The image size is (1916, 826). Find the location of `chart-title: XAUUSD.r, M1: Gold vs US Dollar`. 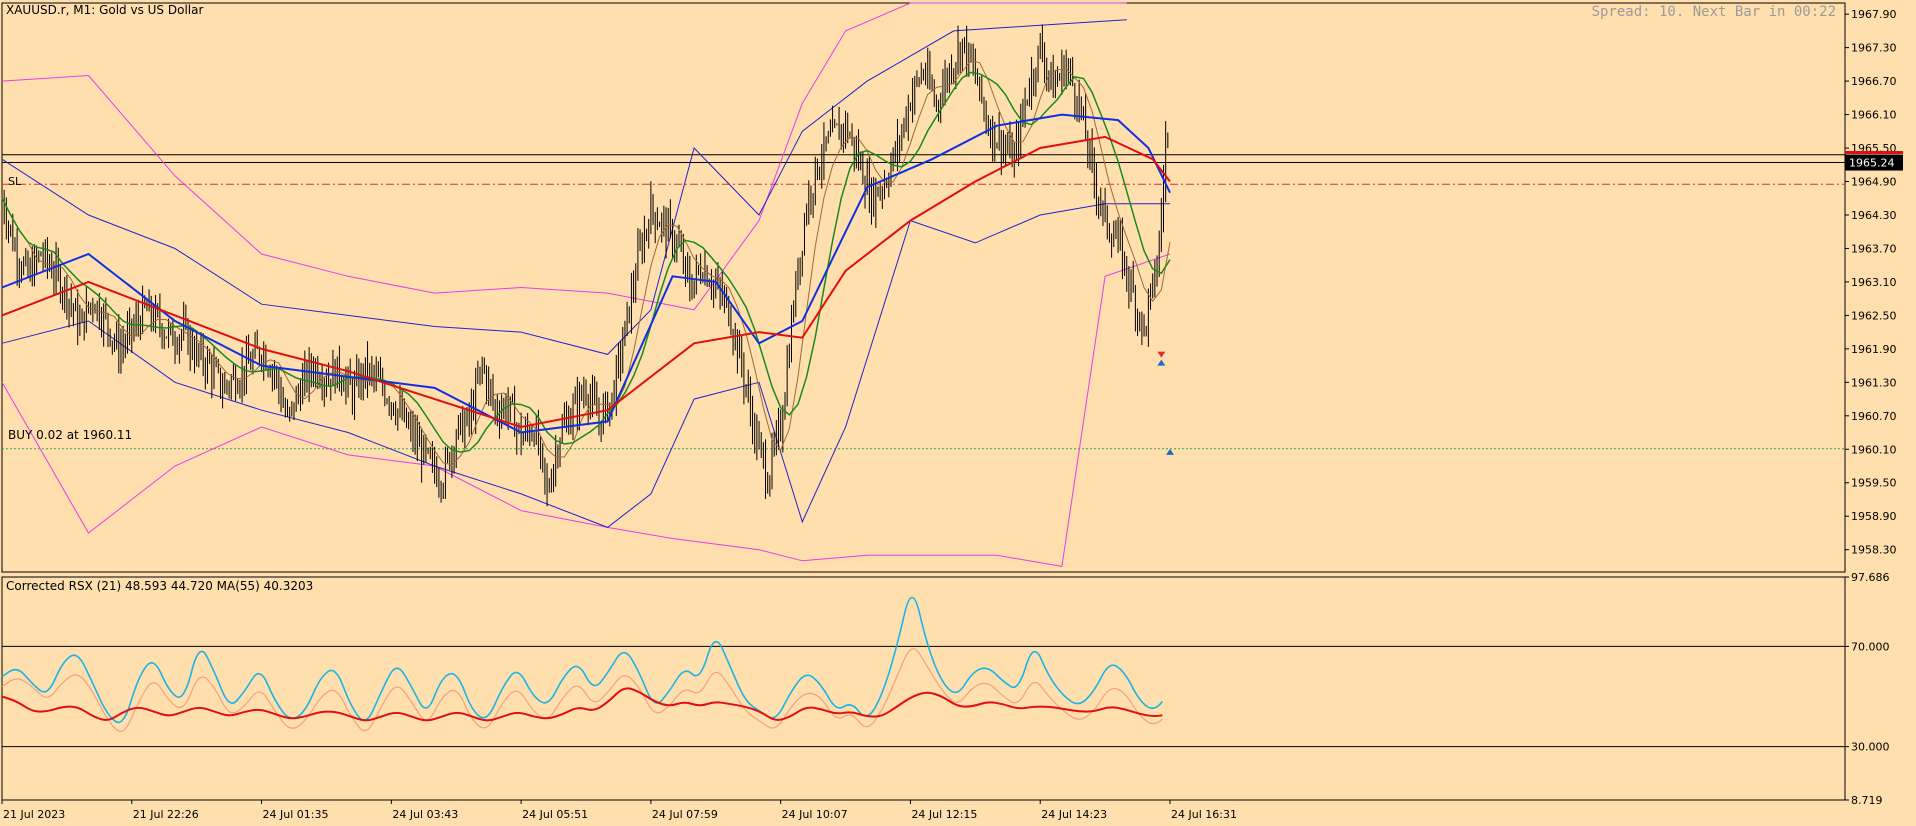

chart-title: XAUUSD.r, M1: Gold vs US Dollar is located at coordinates (105, 10).